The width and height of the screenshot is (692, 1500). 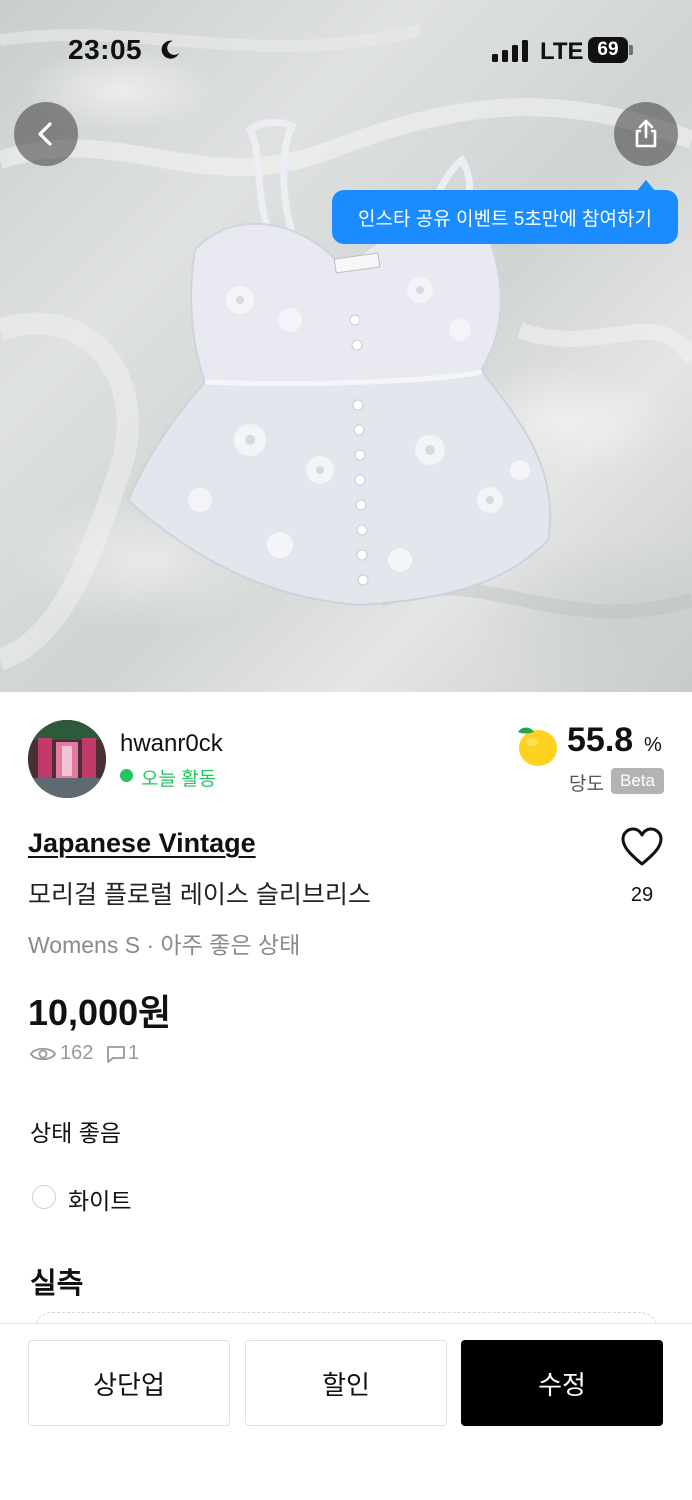 What do you see at coordinates (199, 895) in the screenshot?
I see `product-title: 모리걸 플로럴 레이스 슬리브리스` at bounding box center [199, 895].